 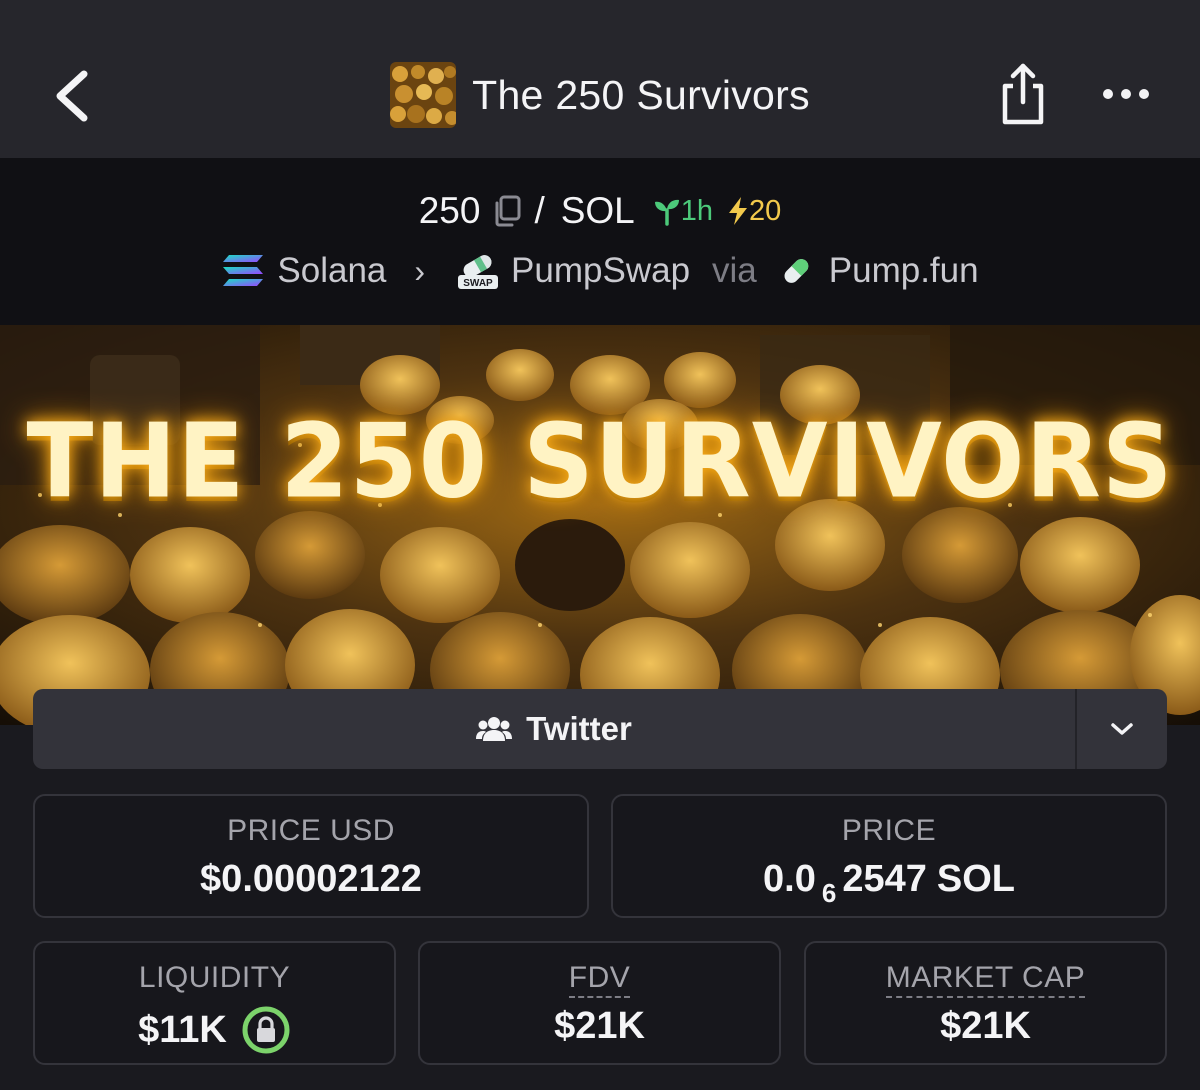 What do you see at coordinates (72, 96) in the screenshot?
I see `chevron-left-icon` at bounding box center [72, 96].